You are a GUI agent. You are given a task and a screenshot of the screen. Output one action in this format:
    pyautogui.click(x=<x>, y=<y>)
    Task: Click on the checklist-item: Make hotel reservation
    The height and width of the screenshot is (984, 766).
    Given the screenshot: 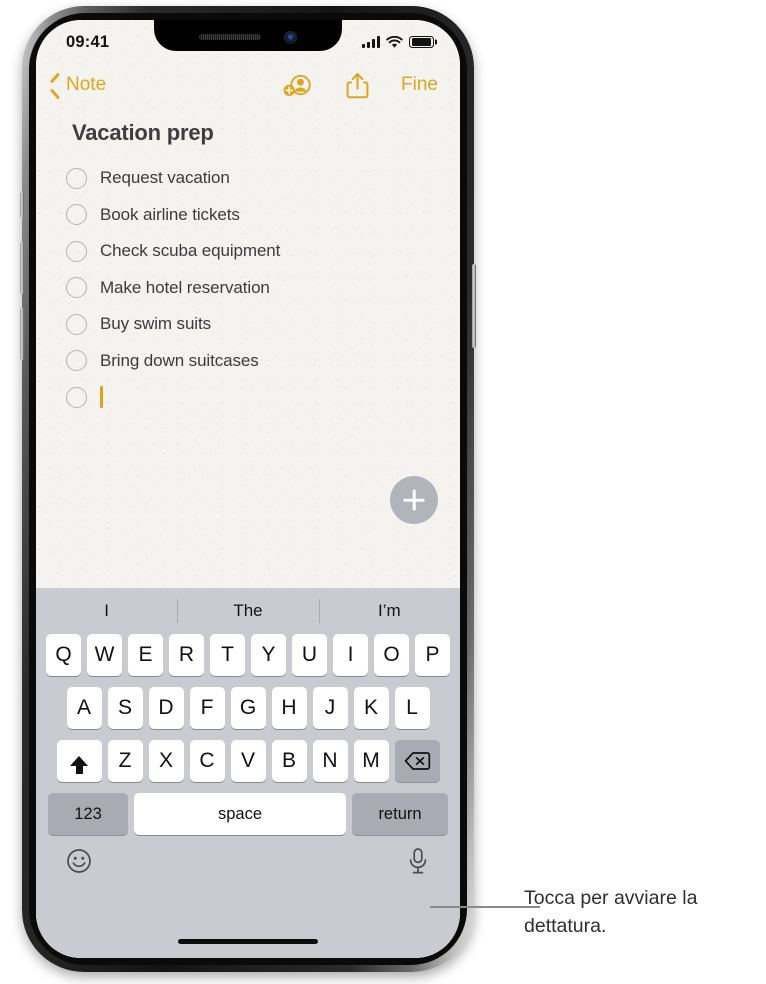 What is the action you would take?
    pyautogui.click(x=250, y=288)
    